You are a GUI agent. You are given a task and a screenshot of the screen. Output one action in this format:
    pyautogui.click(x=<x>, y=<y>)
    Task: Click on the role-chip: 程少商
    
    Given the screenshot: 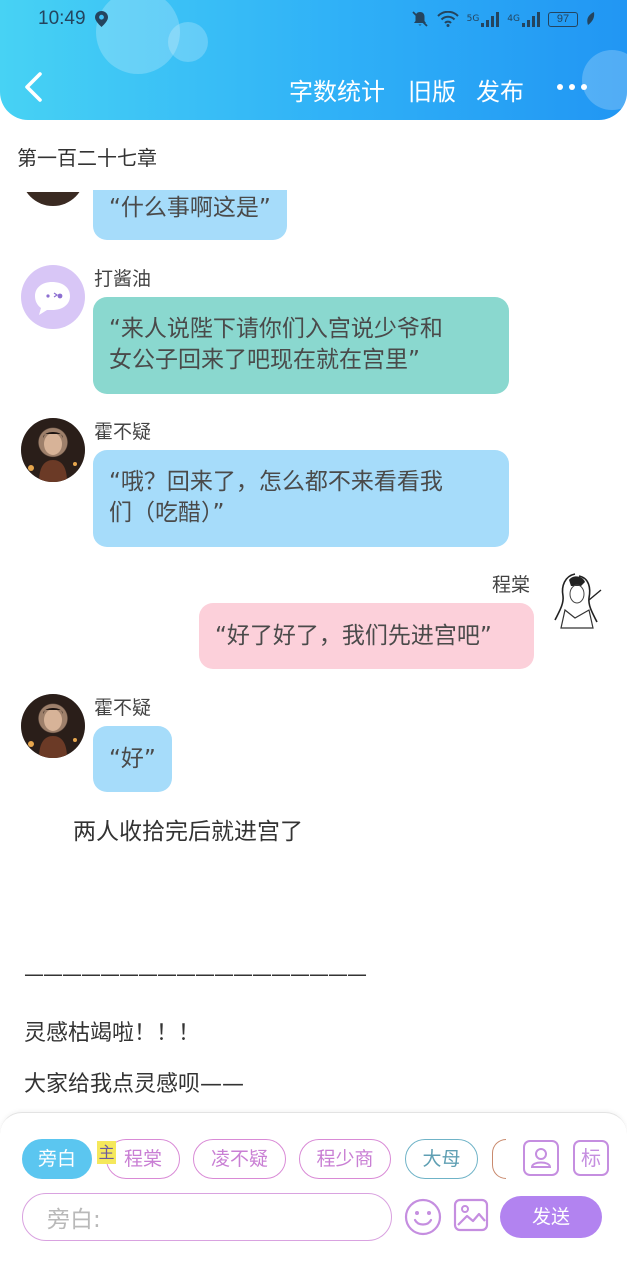 What is the action you would take?
    pyautogui.click(x=345, y=1159)
    